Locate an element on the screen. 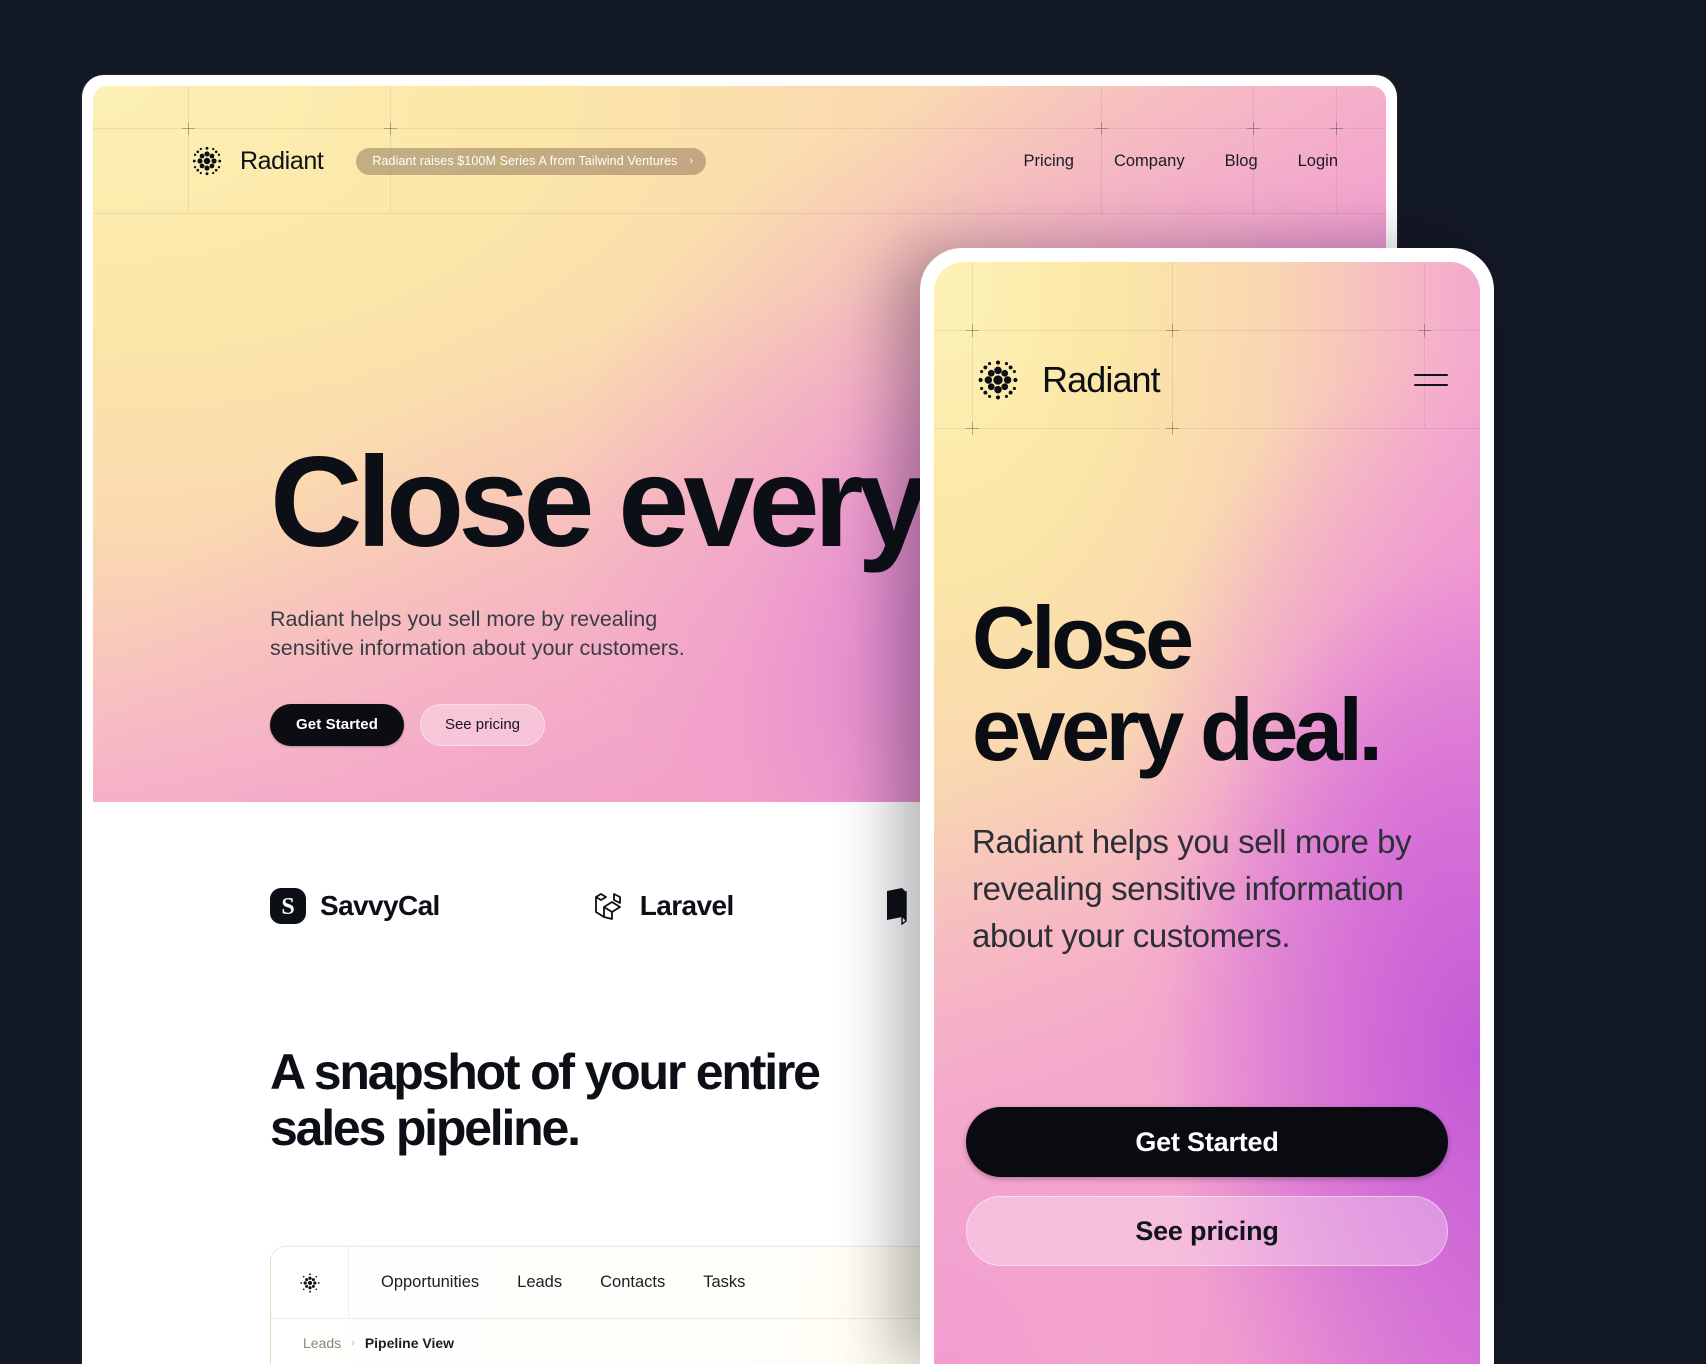 The width and height of the screenshot is (1706, 1364). logo-savvycal: S SavvyCal is located at coordinates (355, 906).